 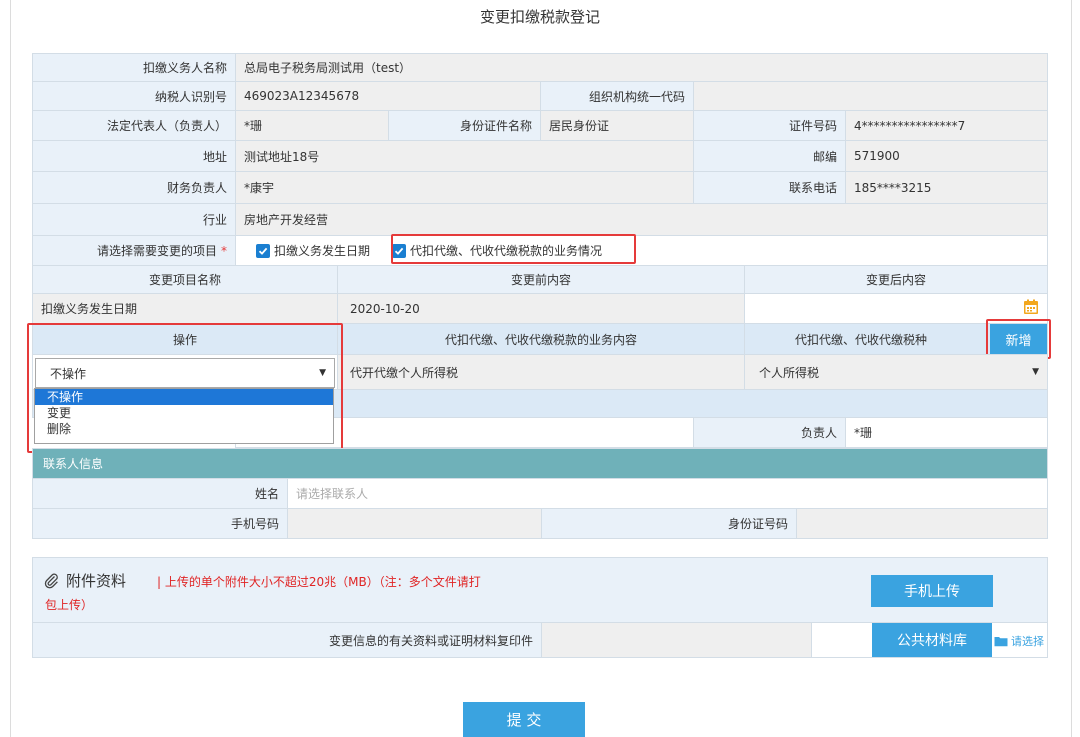 I want to click on paperclip-icon, so click(x=52, y=581).